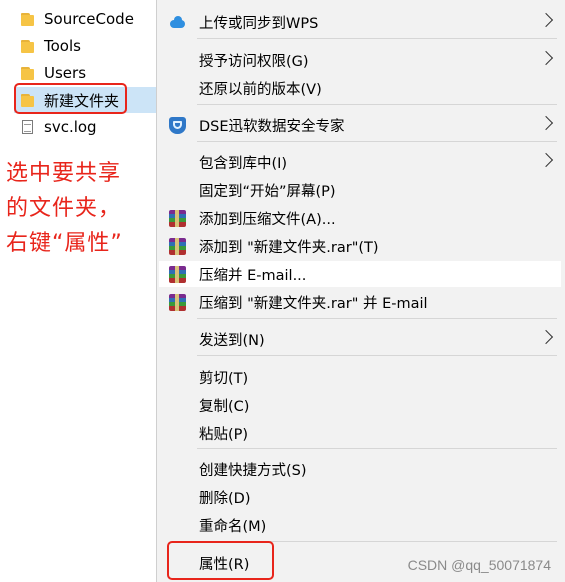 This screenshot has height=582, width=565. I want to click on menu-item-label: 压缩到 "新建文件夹.rar" 并 E-mail, so click(313, 303).